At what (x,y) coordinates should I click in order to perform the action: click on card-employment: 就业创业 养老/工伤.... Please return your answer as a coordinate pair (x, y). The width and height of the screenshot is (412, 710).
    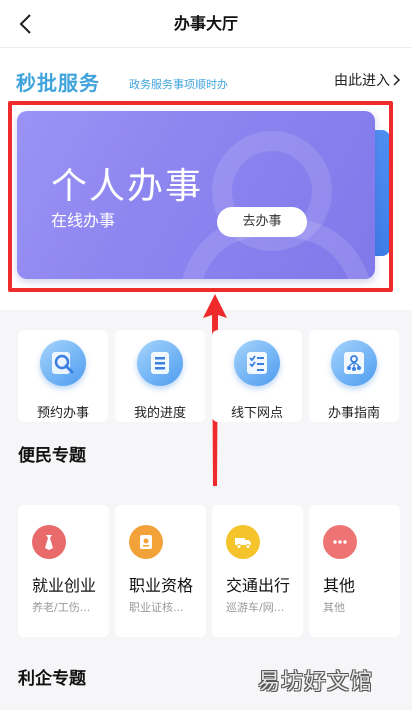
    Looking at the image, I should click on (63, 571).